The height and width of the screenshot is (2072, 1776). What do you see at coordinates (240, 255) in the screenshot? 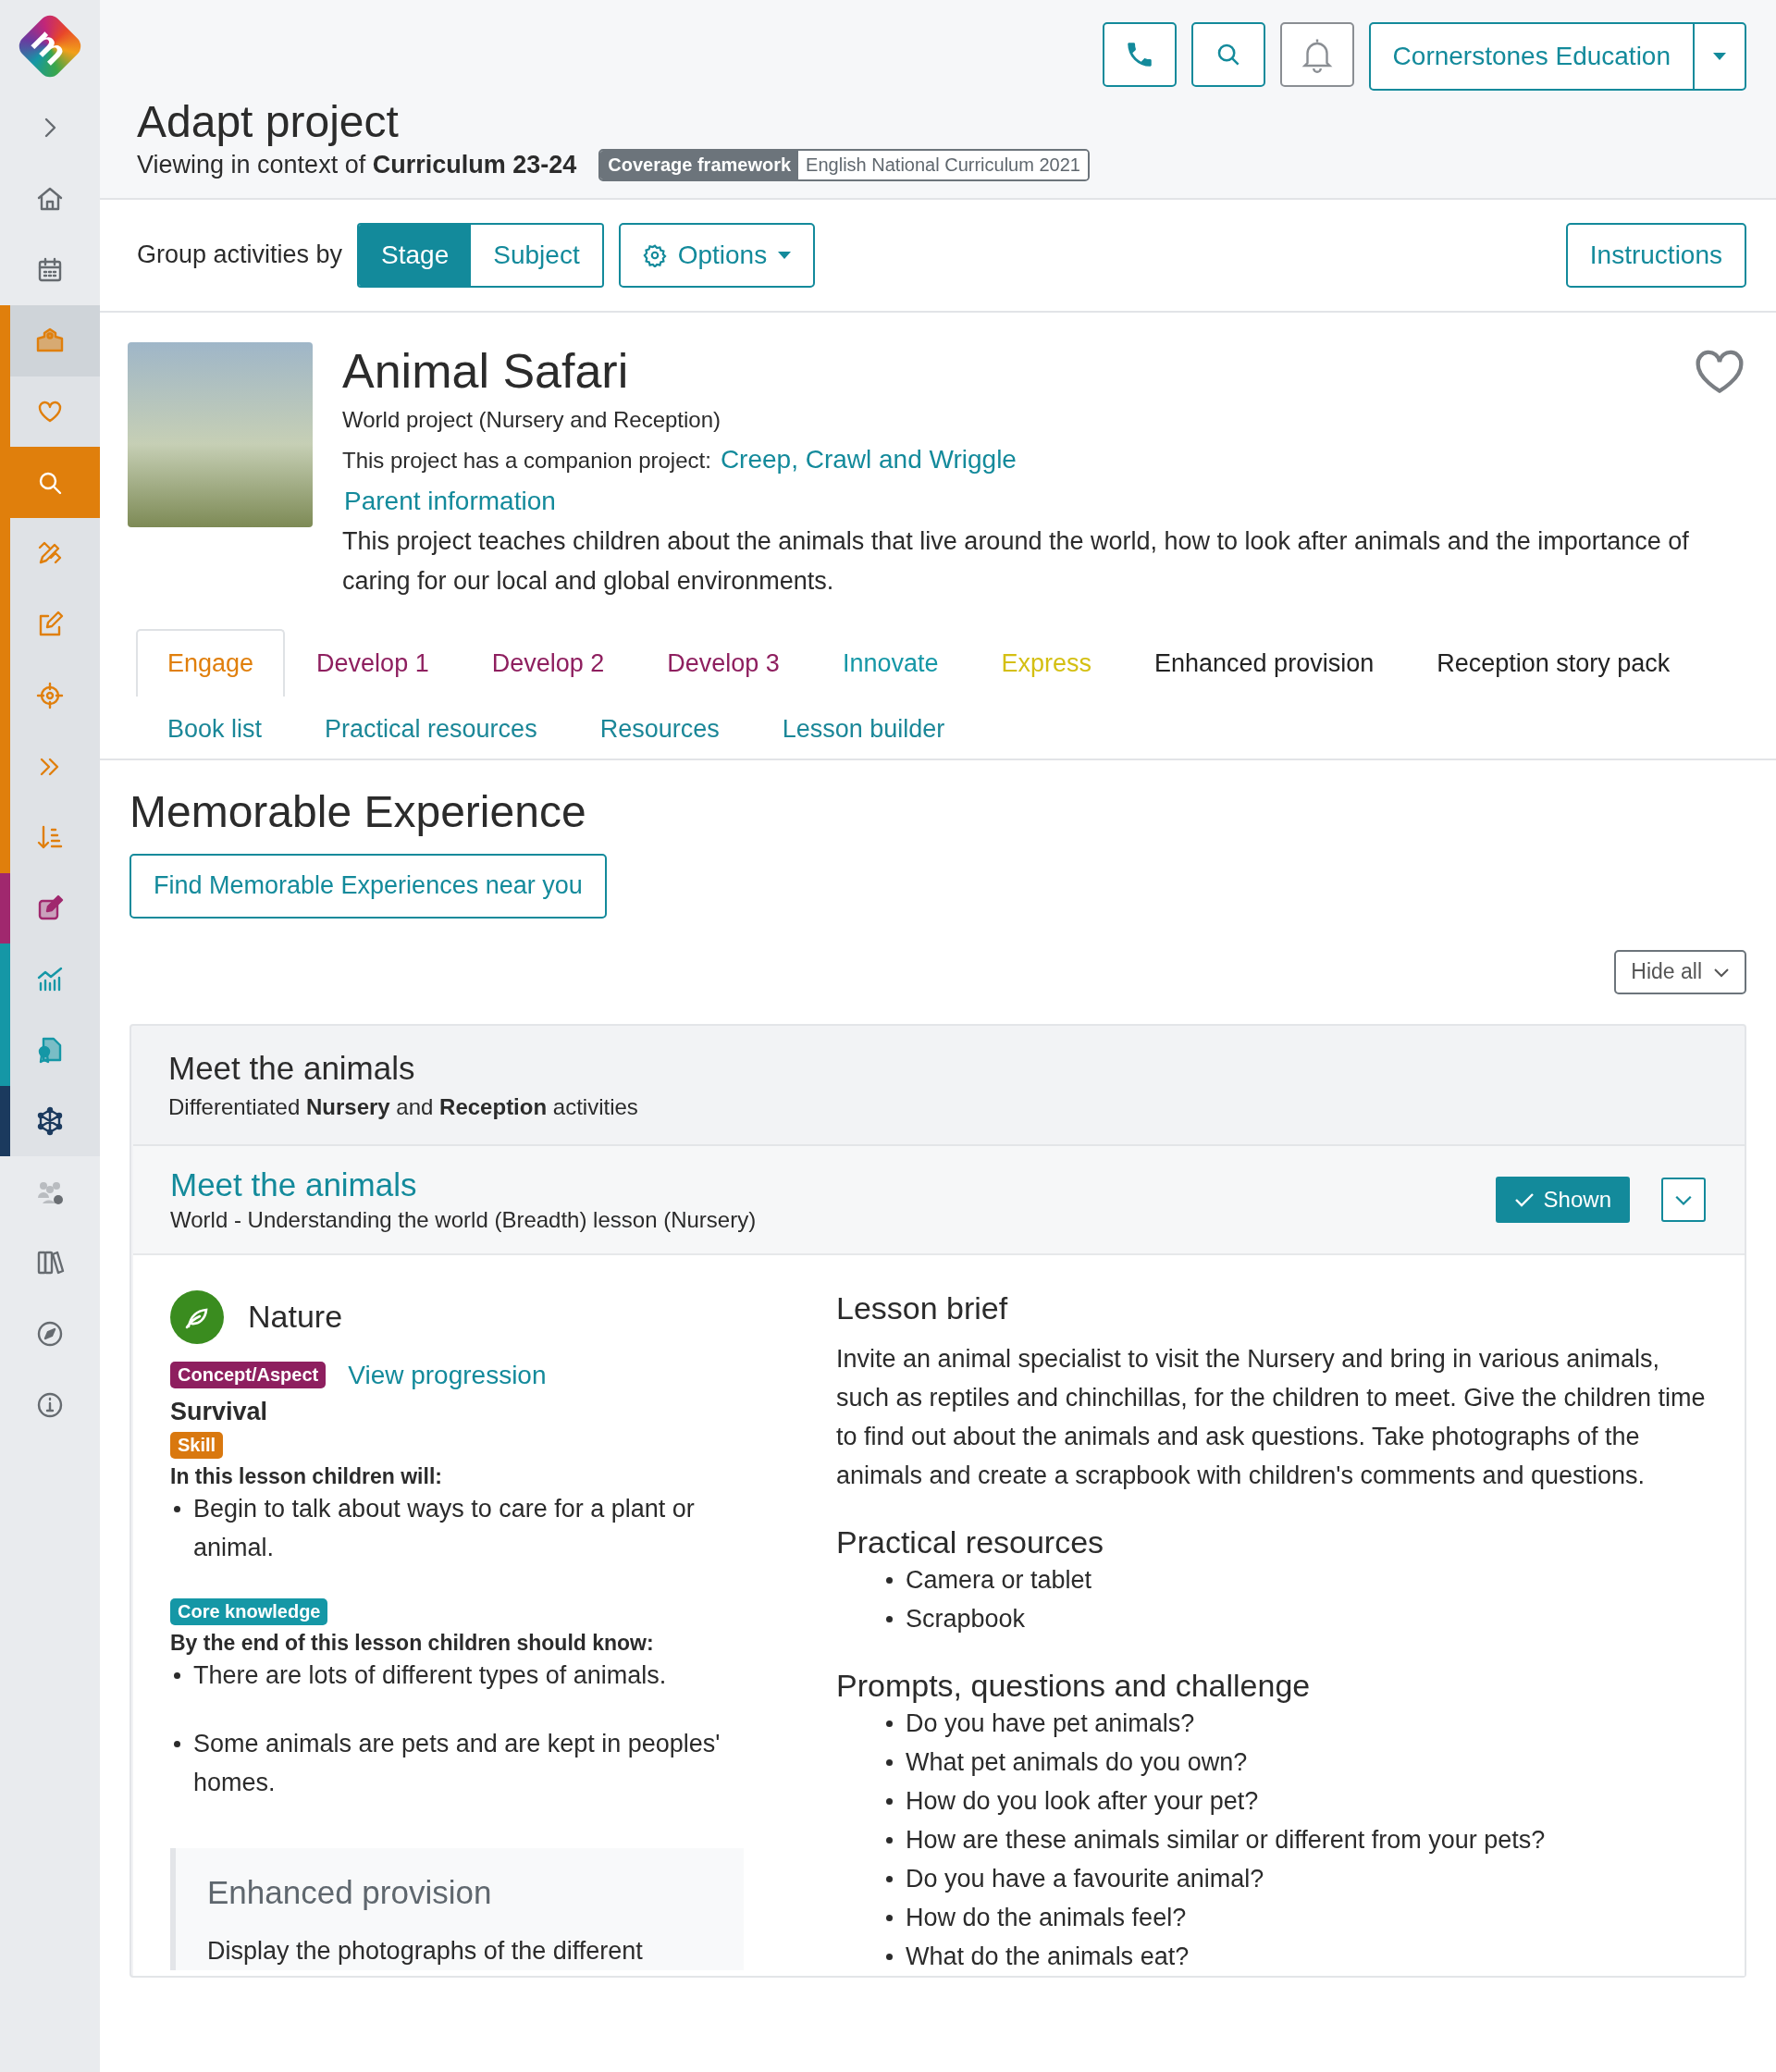
I see `group-by-label: Group activities by` at bounding box center [240, 255].